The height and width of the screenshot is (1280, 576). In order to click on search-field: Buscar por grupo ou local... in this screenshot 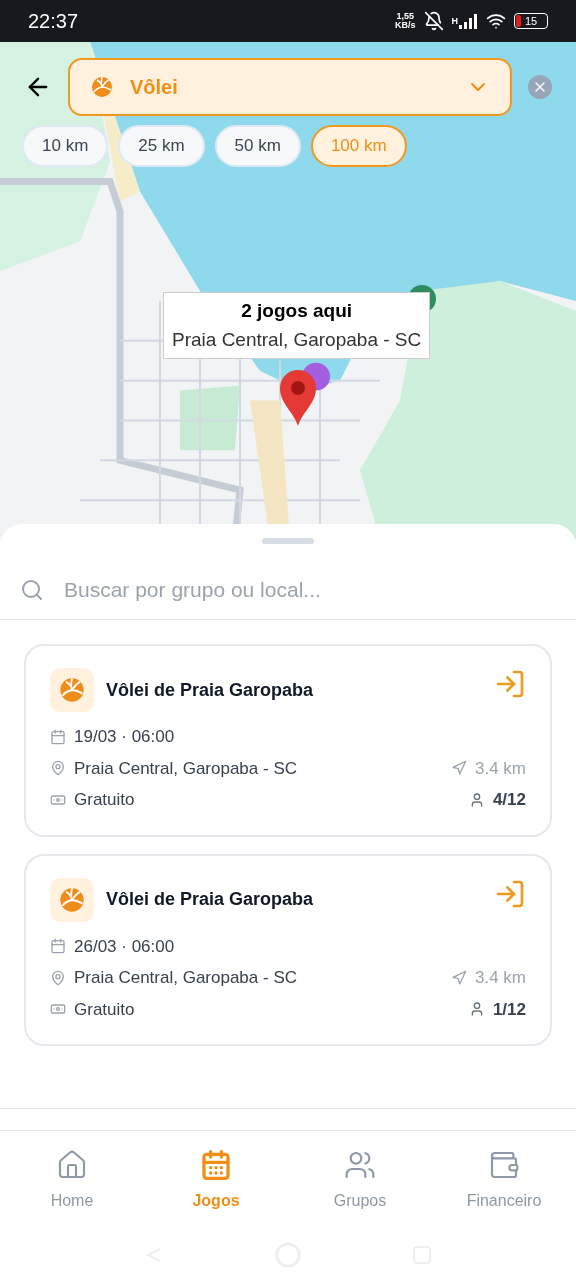, I will do `click(310, 589)`.